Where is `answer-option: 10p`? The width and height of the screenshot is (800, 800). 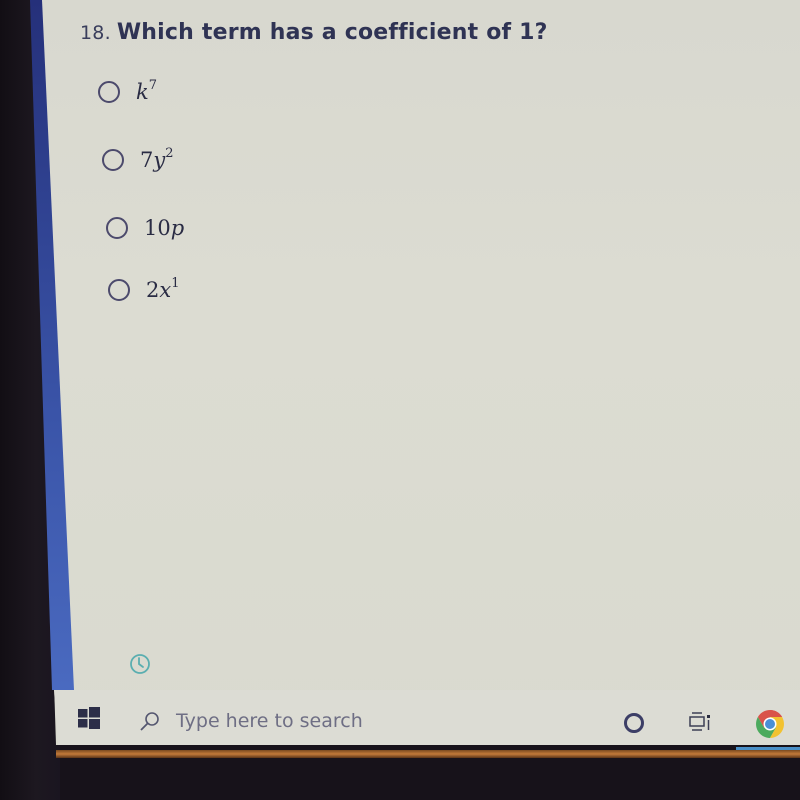
answer-option: 10p is located at coordinates (145, 228).